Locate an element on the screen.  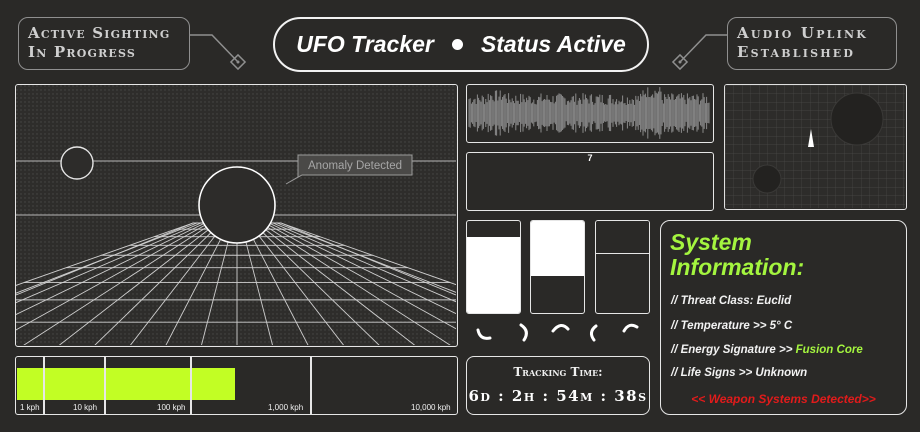
system-info-title-line1: System is located at coordinates (711, 242).